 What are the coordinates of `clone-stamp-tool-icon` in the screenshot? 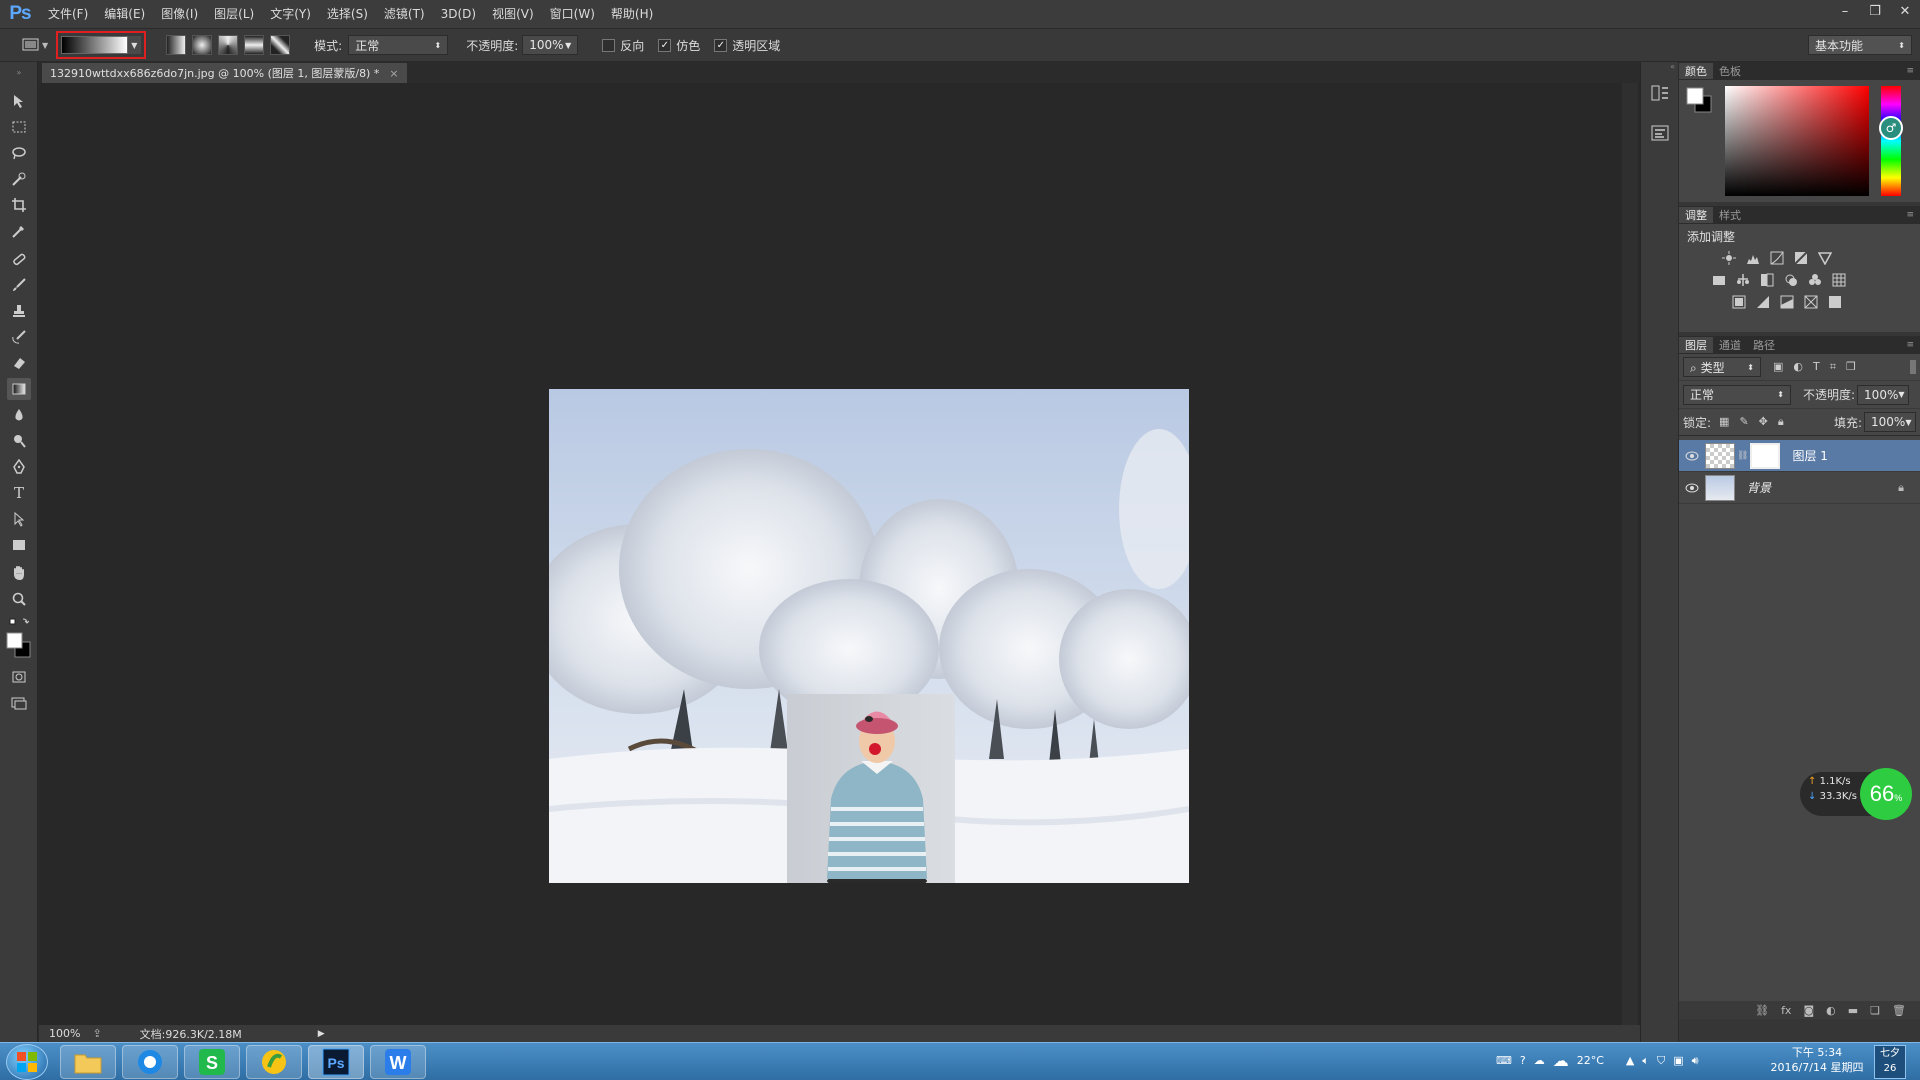 It's located at (19, 311).